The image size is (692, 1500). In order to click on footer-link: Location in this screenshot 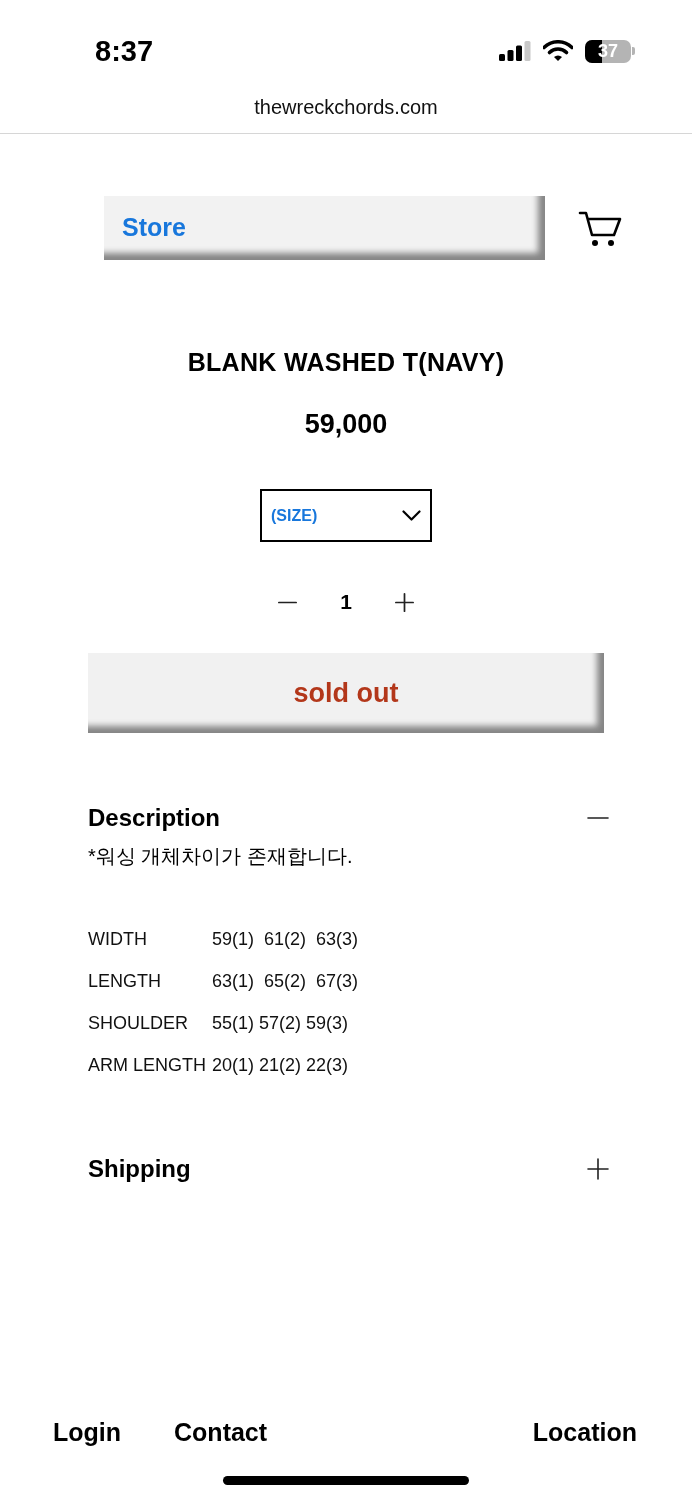, I will do `click(584, 1432)`.